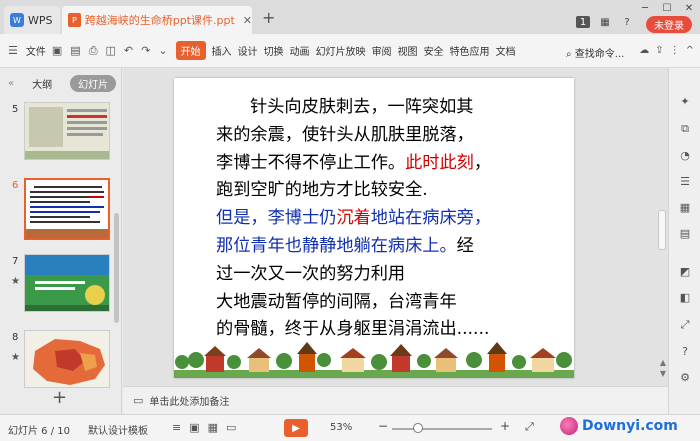 The width and height of the screenshot is (700, 441). I want to click on zoom-level: 53%, so click(341, 427).